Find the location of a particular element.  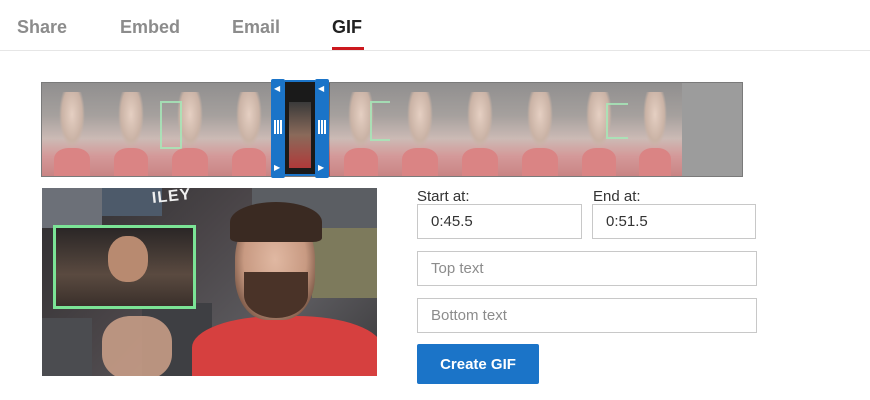

bottom-text-input is located at coordinates (587, 315).